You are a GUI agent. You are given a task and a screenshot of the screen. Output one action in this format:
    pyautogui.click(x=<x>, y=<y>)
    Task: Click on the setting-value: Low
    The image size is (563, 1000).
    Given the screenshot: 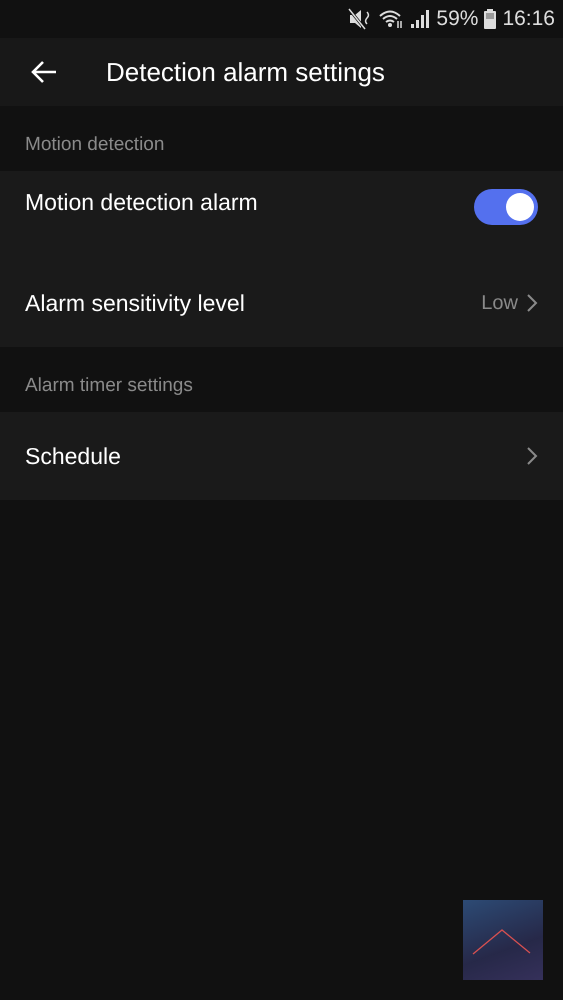 What is the action you would take?
    pyautogui.click(x=499, y=303)
    